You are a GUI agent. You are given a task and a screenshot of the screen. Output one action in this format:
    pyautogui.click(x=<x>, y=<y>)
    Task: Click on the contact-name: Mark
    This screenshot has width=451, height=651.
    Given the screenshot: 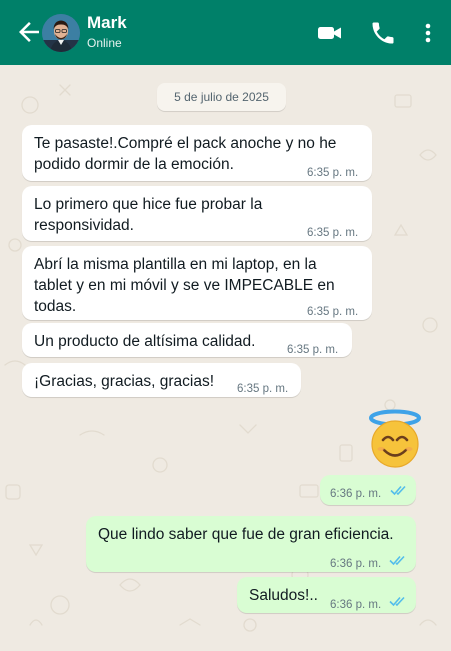 What is the action you would take?
    pyautogui.click(x=107, y=23)
    